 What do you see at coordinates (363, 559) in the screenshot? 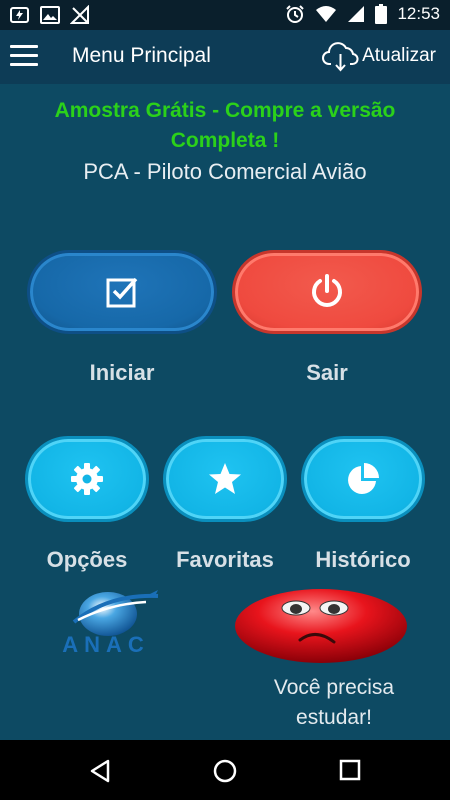
I see `history-label: Histórico` at bounding box center [363, 559].